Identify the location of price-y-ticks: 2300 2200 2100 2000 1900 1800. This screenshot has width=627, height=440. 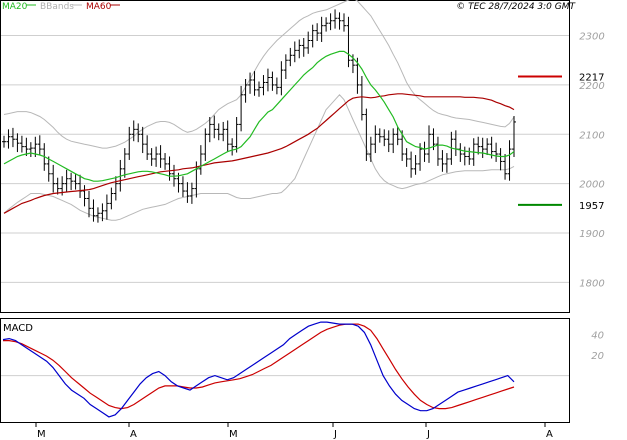
(591, 161).